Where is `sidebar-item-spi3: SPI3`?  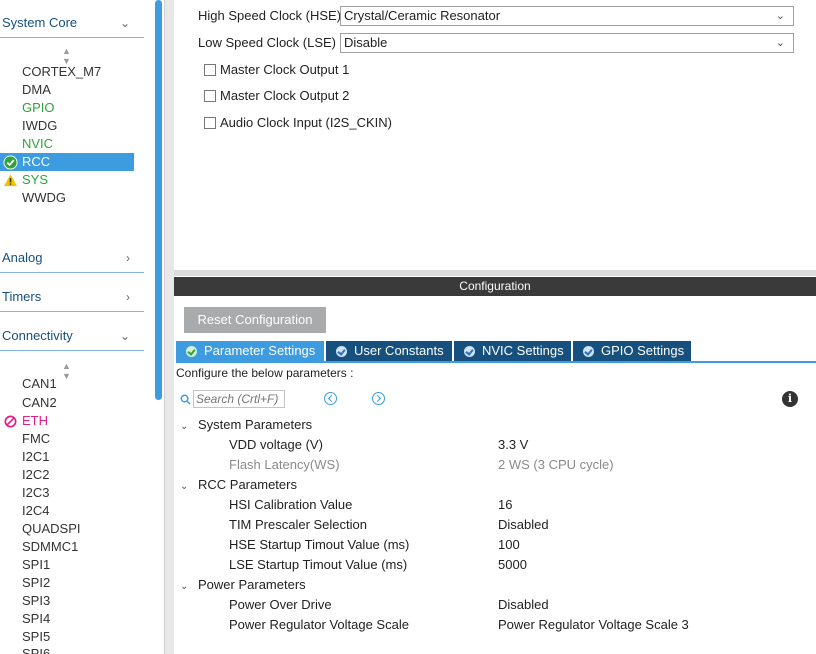 sidebar-item-spi3: SPI3 is located at coordinates (67, 601).